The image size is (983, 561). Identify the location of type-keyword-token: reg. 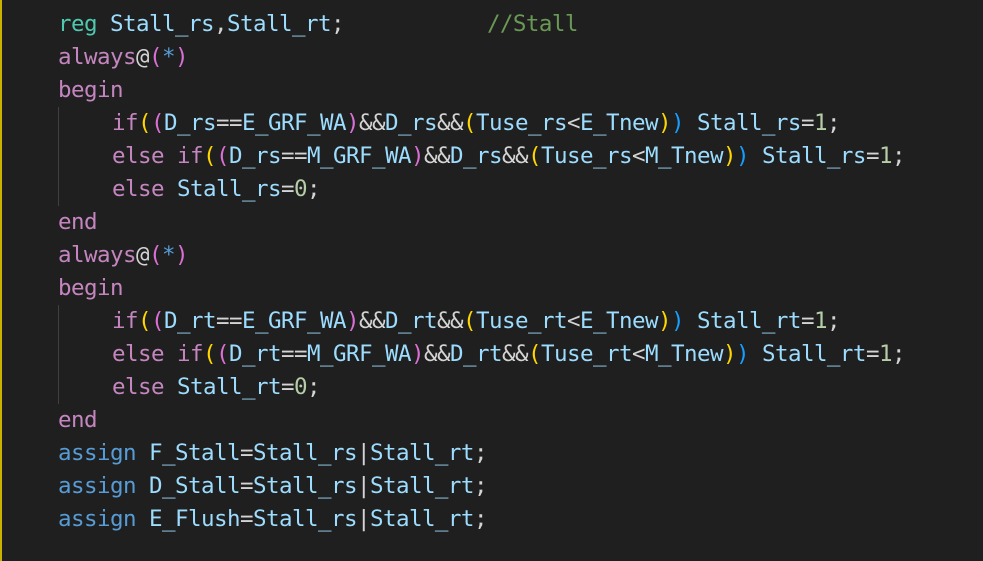
(78, 24).